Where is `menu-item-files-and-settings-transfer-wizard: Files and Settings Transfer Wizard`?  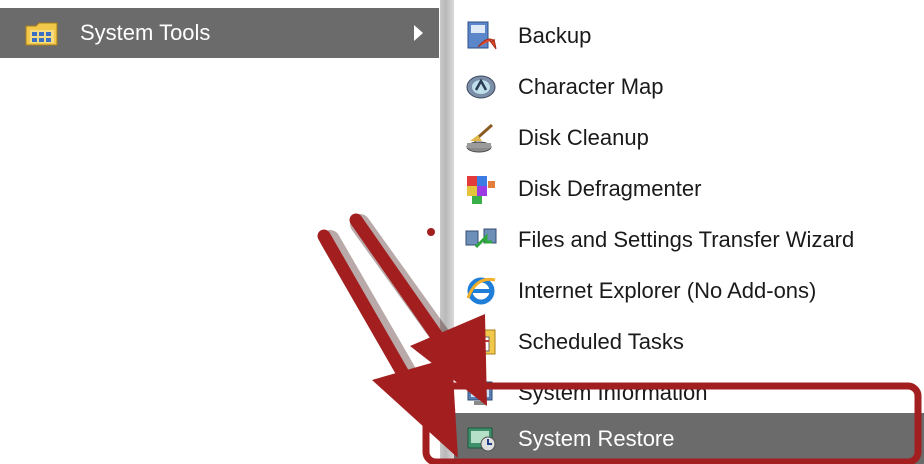
menu-item-files-and-settings-transfer-wizard: Files and Settings Transfer Wizard is located at coordinates (689, 239).